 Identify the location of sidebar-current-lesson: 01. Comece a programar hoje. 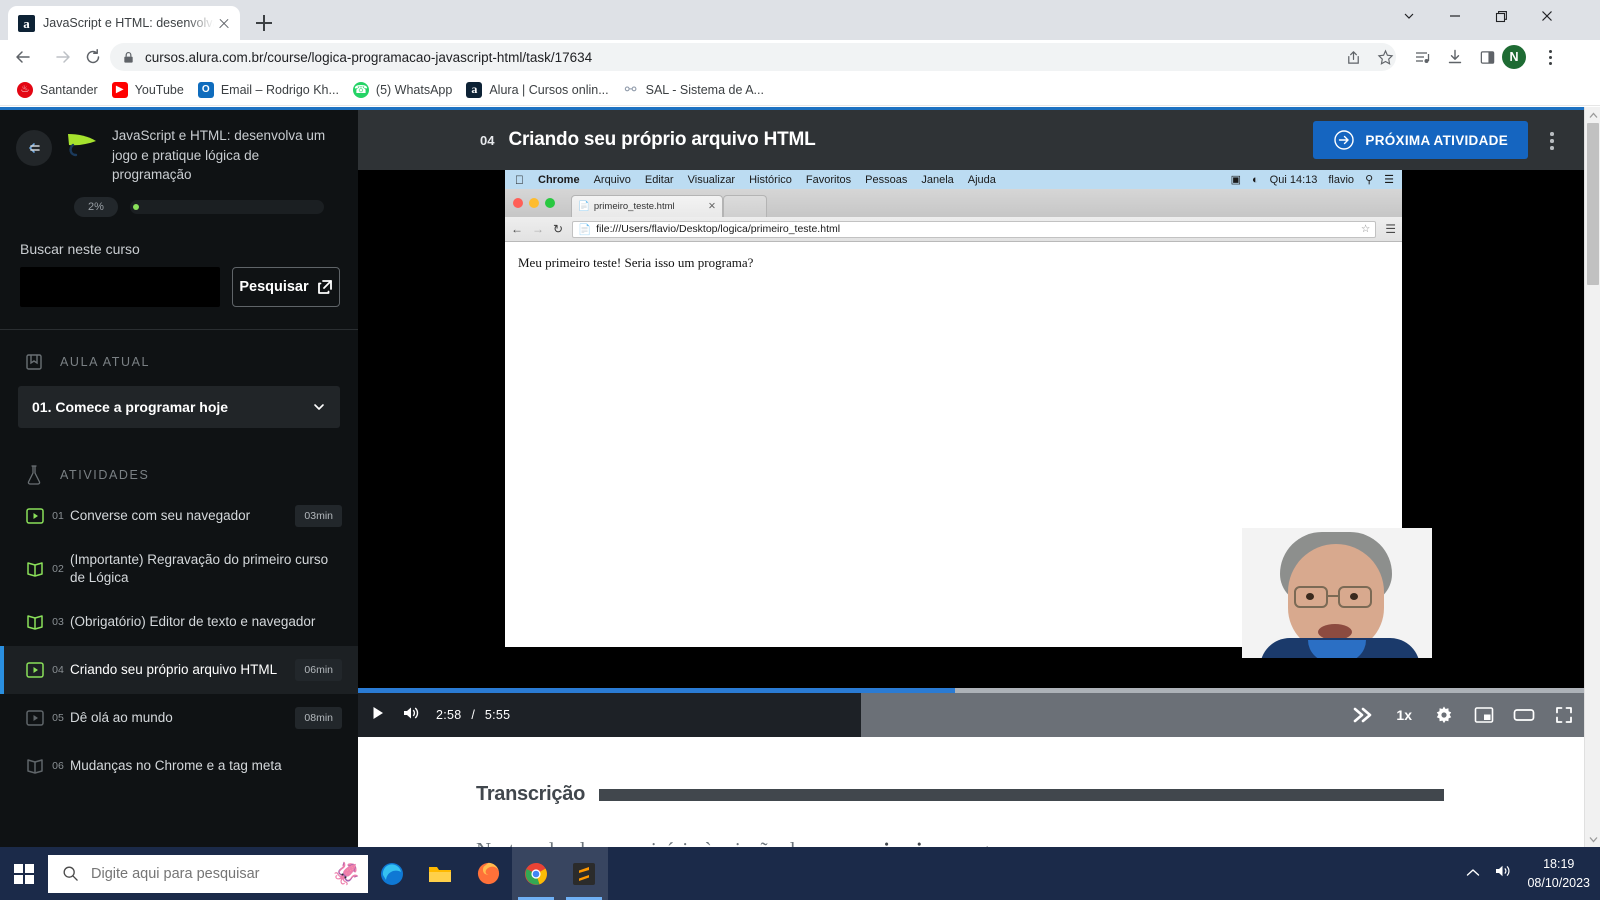
(179, 406).